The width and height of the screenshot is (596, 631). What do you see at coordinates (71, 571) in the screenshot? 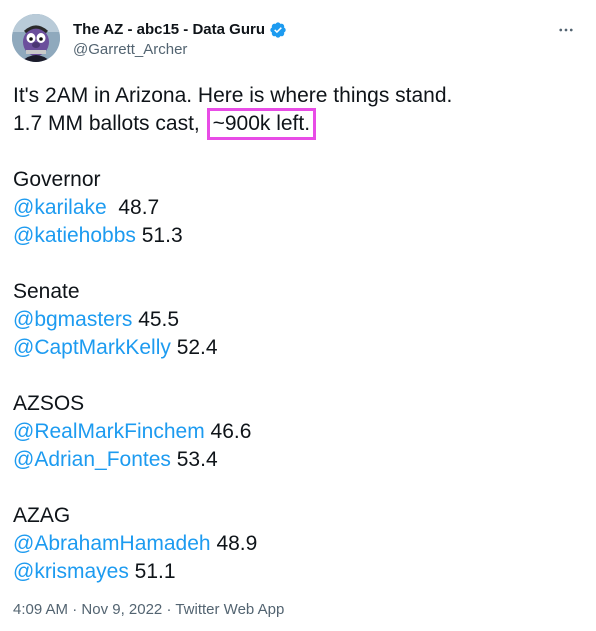
I see `mention-link: @krismayes` at bounding box center [71, 571].